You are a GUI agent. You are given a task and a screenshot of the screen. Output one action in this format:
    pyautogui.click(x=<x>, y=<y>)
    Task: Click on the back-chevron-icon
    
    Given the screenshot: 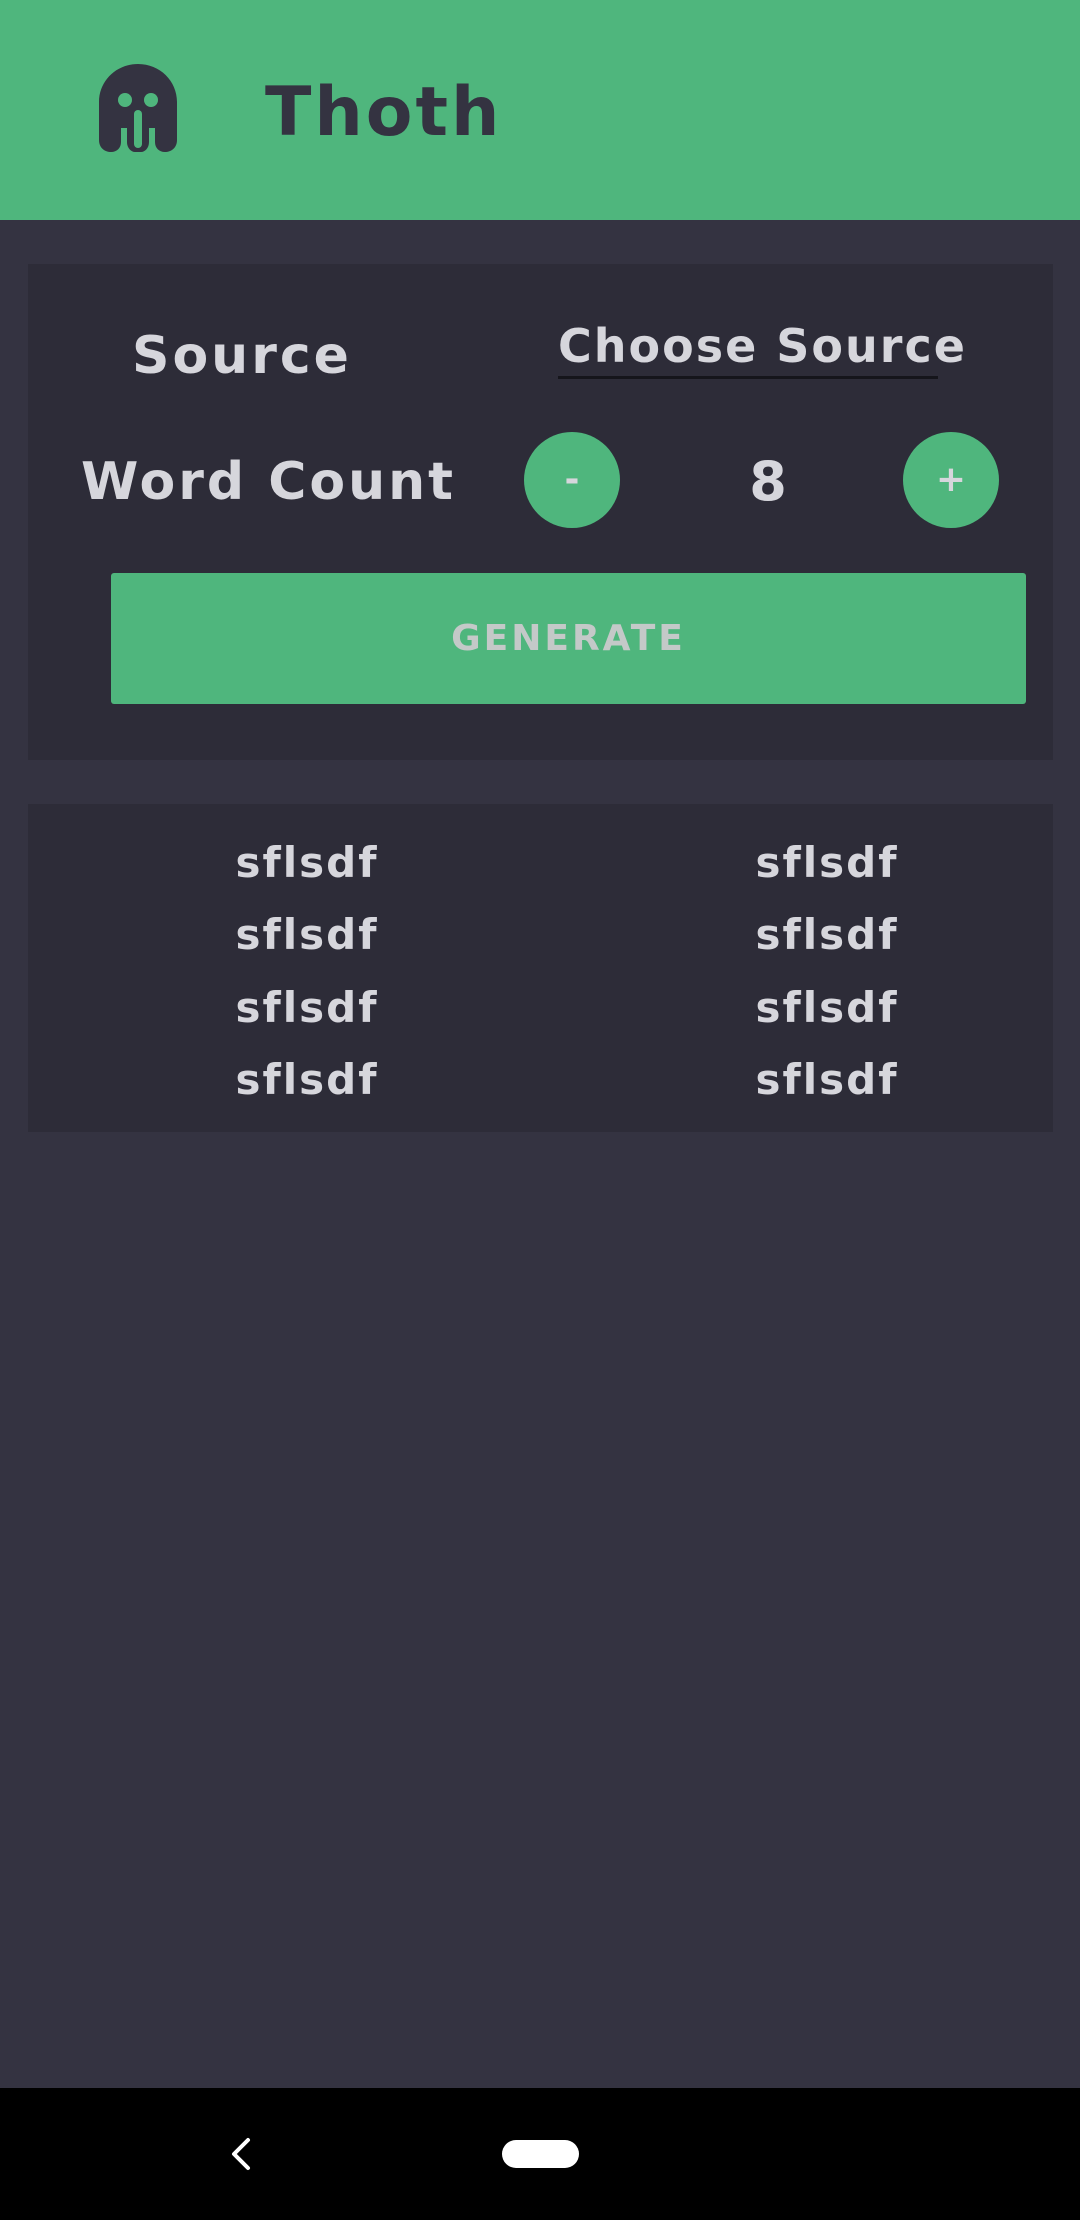 What is the action you would take?
    pyautogui.click(x=242, y=2154)
    